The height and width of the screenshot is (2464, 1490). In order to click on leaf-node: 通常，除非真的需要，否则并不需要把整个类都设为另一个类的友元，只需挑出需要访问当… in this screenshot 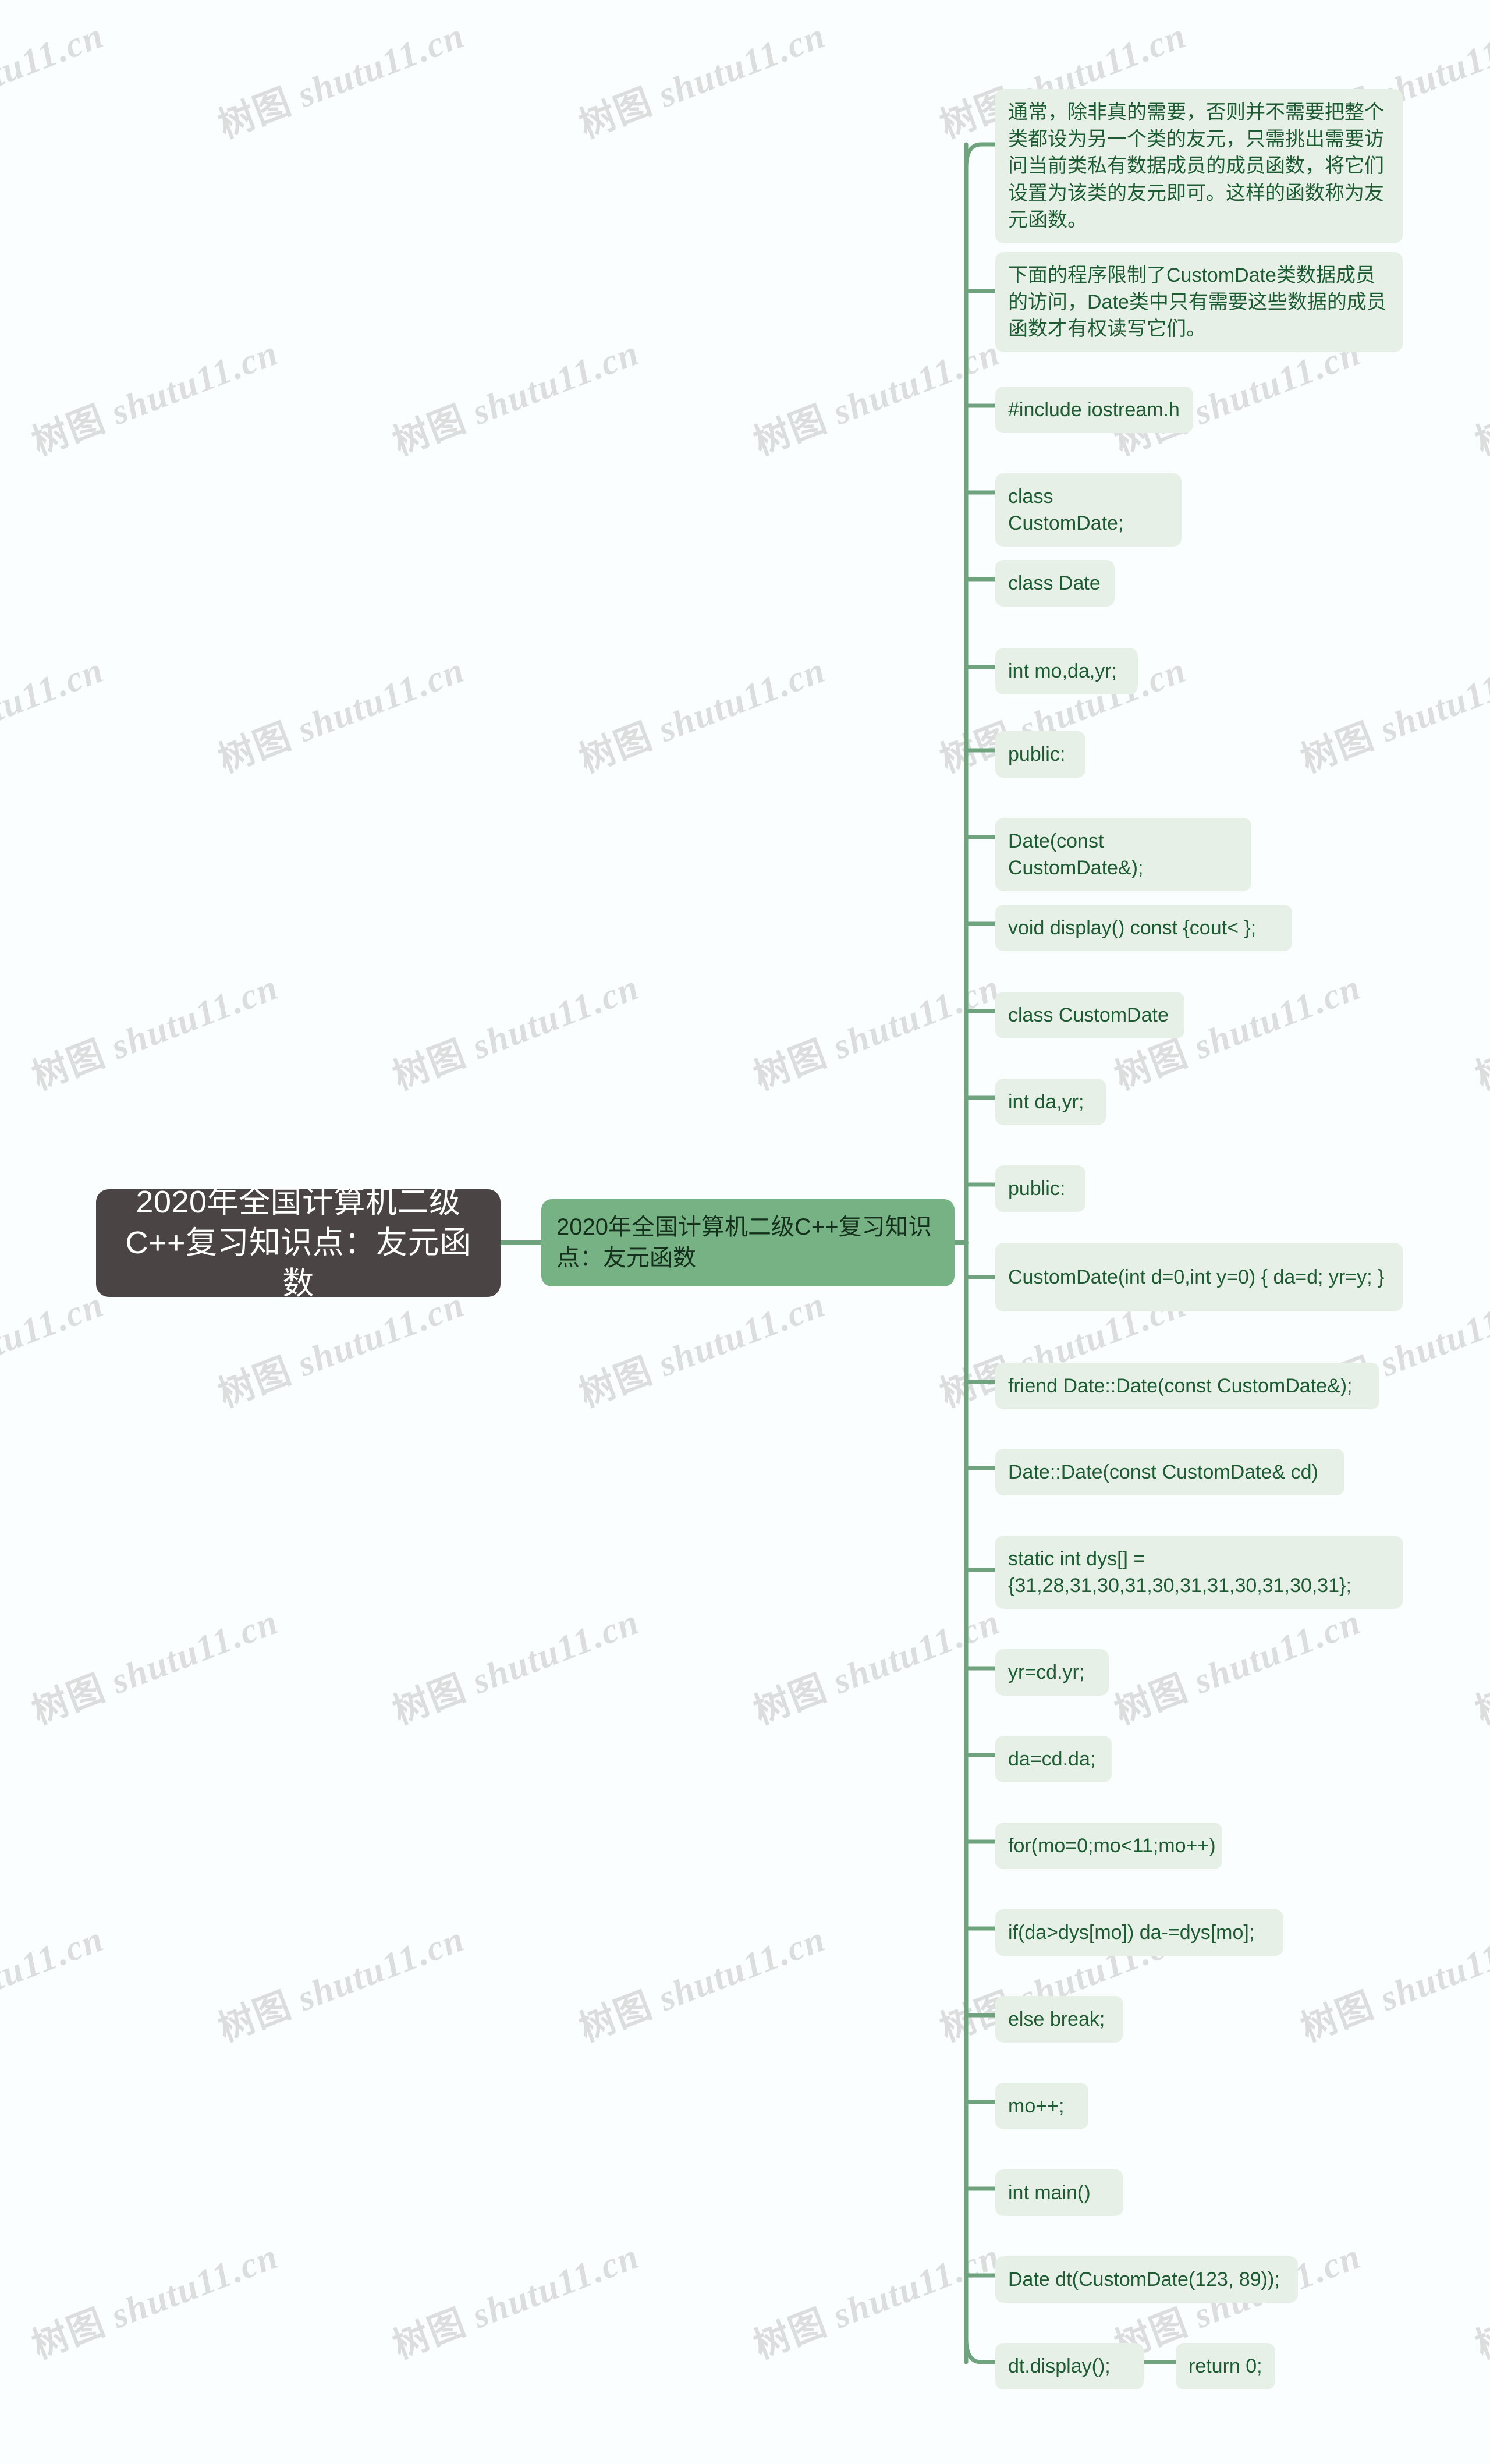, I will do `click(1199, 166)`.